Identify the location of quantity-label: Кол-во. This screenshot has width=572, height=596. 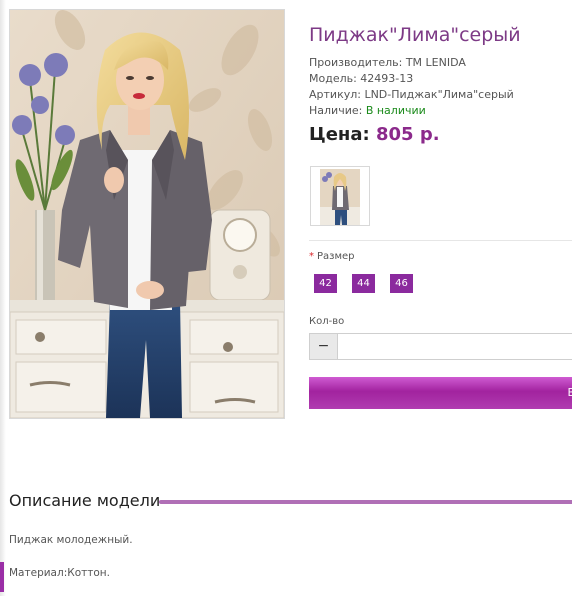
(327, 321).